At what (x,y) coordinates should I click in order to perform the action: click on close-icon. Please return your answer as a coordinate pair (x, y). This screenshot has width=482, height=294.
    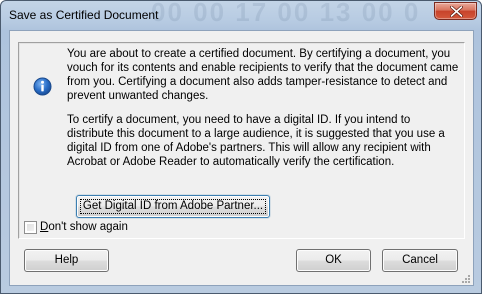
    Looking at the image, I should click on (456, 11).